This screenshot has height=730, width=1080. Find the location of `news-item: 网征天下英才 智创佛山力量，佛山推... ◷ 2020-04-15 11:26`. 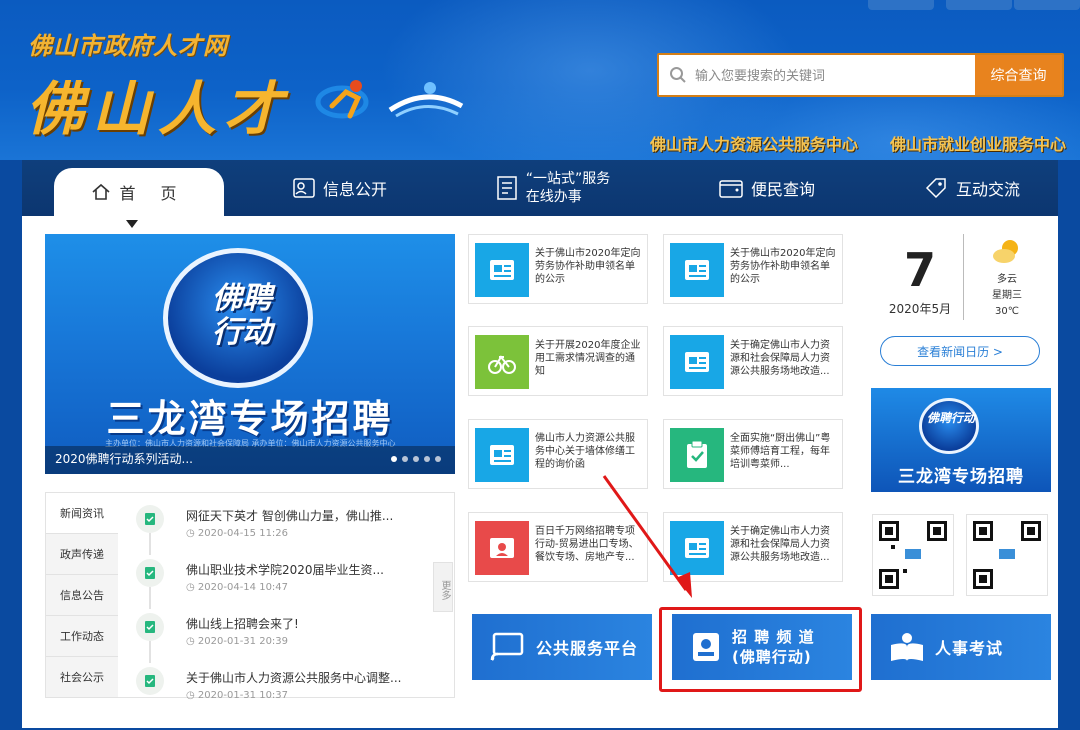

news-item: 网征天下英才 智创佛山力量，佛山推... ◷ 2020-04-15 11:26 is located at coordinates (278, 527).